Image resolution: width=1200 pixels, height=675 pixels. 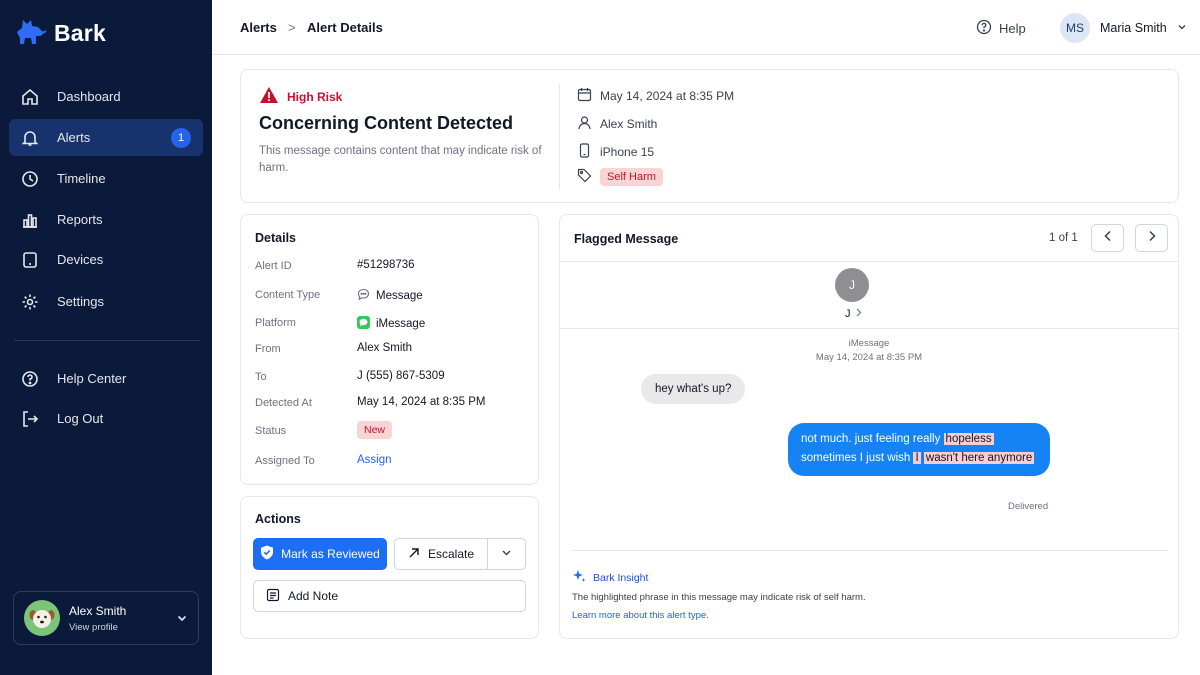 I want to click on sidebar-item-label: Reports, so click(x=80, y=219).